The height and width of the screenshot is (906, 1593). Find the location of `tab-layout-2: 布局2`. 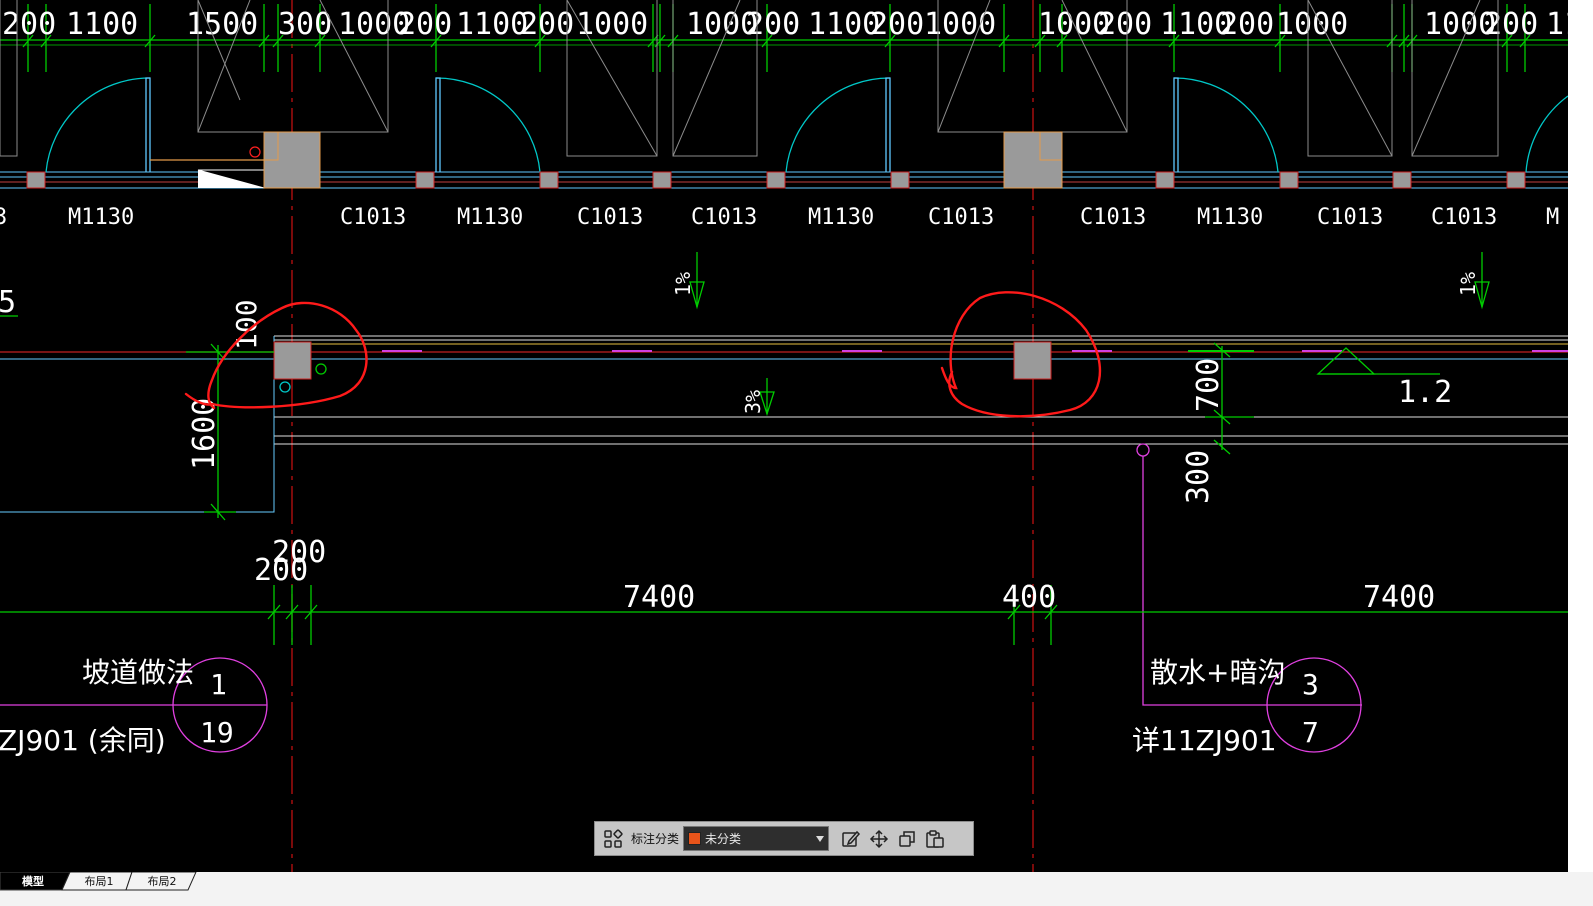

tab-layout-2: 布局2 is located at coordinates (162, 882).